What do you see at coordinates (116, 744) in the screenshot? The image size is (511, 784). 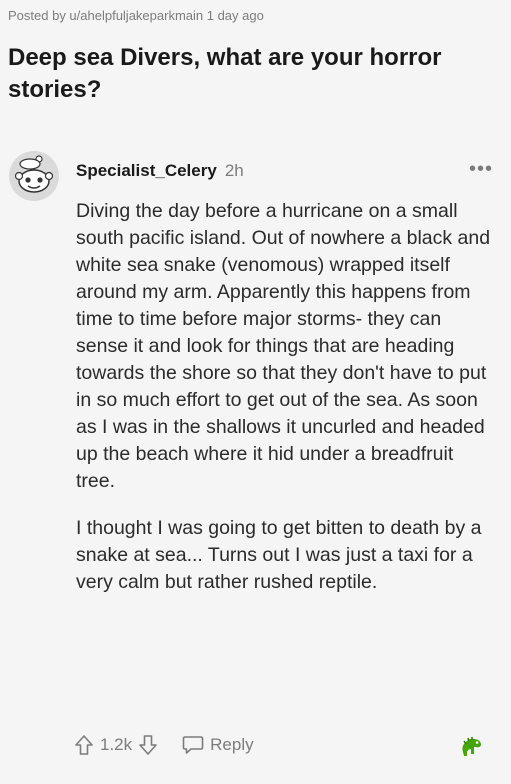 I see `vote-score: 1.2k` at bounding box center [116, 744].